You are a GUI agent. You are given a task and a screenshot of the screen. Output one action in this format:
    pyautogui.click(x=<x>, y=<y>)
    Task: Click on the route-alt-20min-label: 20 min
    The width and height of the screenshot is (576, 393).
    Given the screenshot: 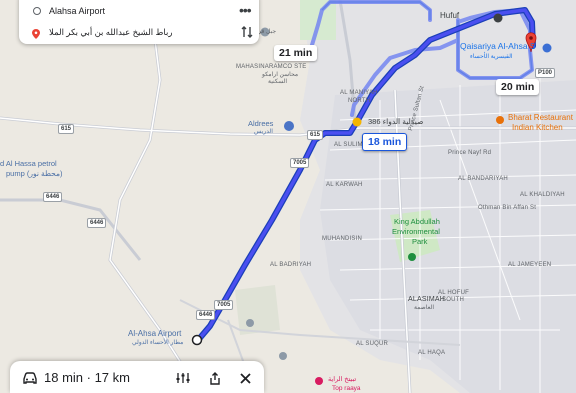 What is the action you would take?
    pyautogui.click(x=518, y=87)
    